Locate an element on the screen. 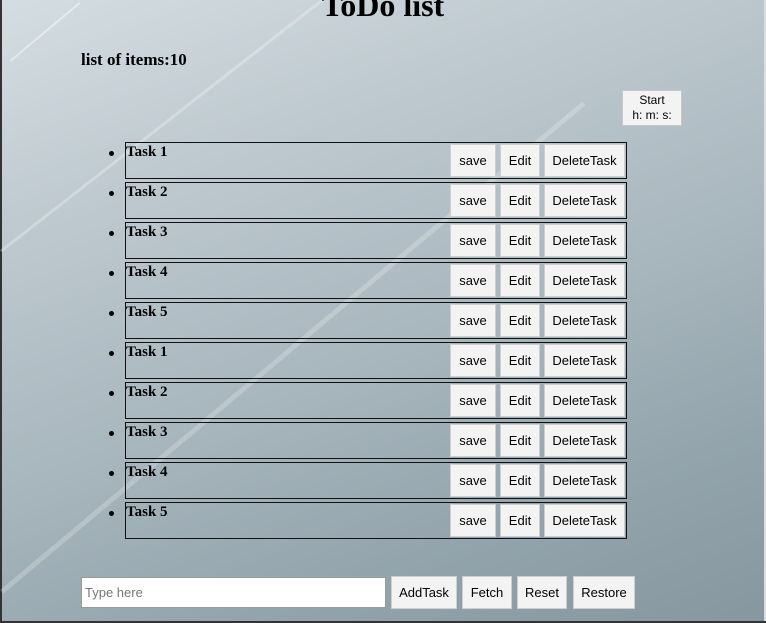 The image size is (766, 623). timer-readout: h: m: s: is located at coordinates (652, 115).